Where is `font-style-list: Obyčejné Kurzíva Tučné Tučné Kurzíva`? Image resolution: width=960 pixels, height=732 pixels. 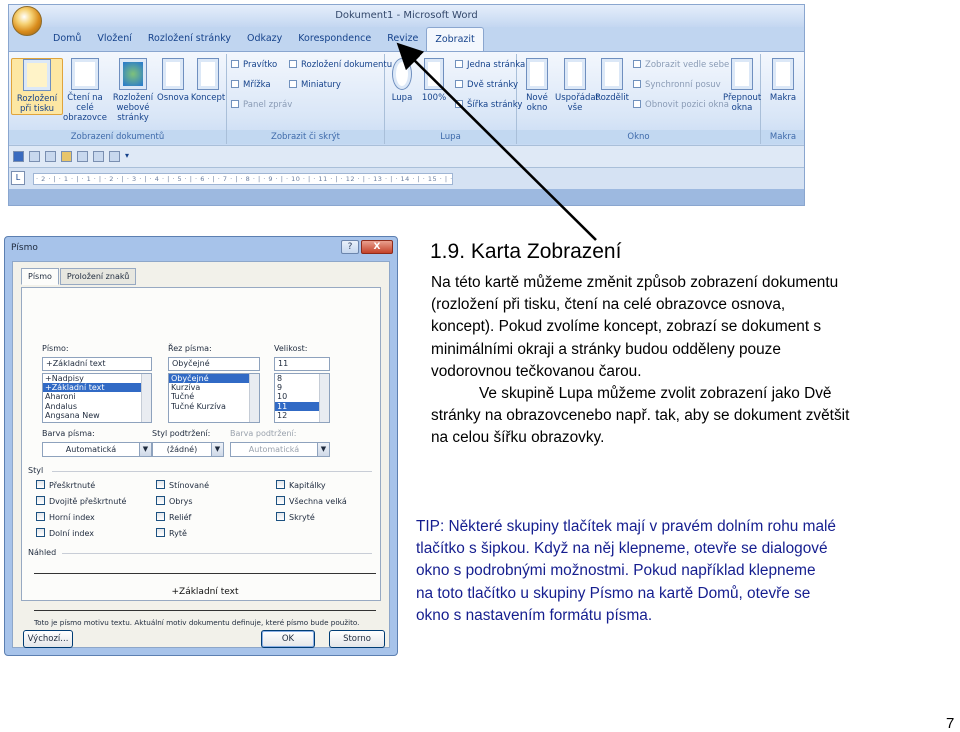 font-style-list: Obyčejné Kurzíva Tučné Tučné Kurzíva is located at coordinates (214, 398).